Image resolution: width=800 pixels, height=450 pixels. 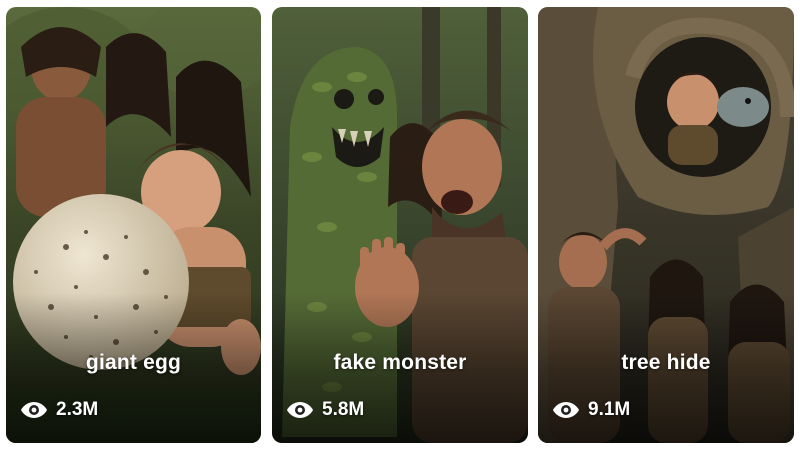 What do you see at coordinates (400, 362) in the screenshot?
I see `video-title: fake monster` at bounding box center [400, 362].